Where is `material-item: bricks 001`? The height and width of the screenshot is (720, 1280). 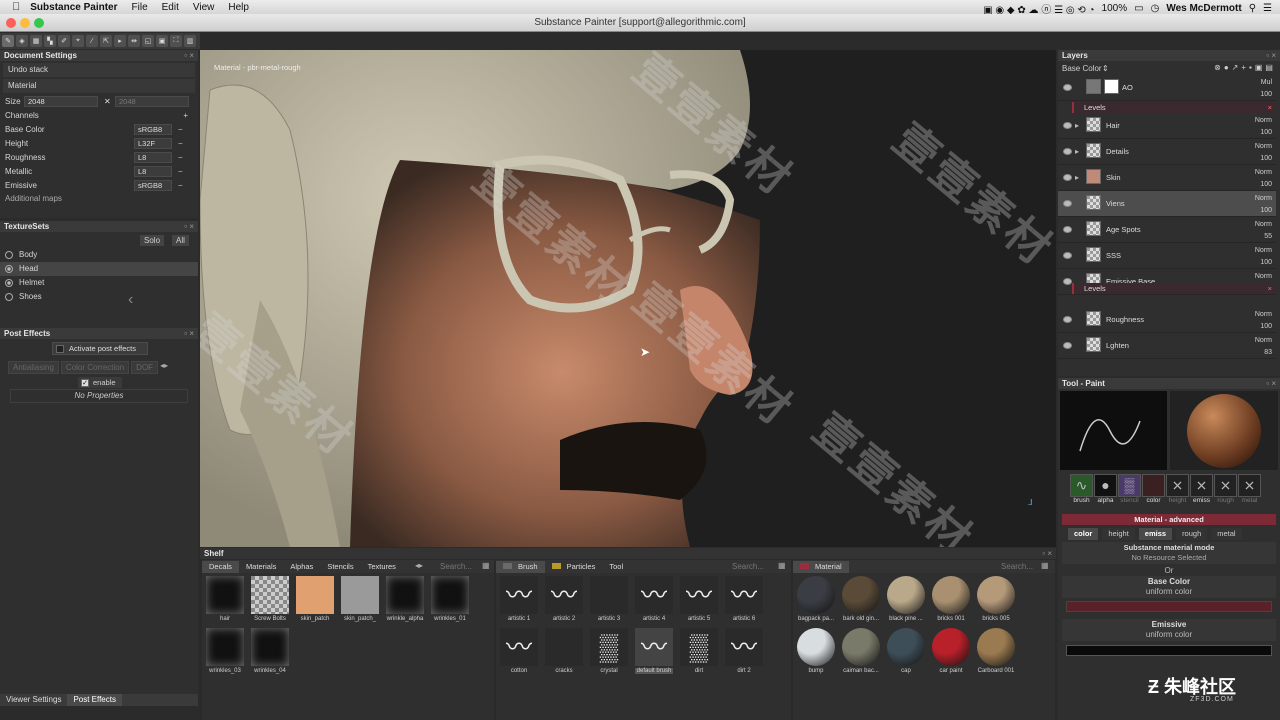 material-item: bricks 001 is located at coordinates (951, 599).